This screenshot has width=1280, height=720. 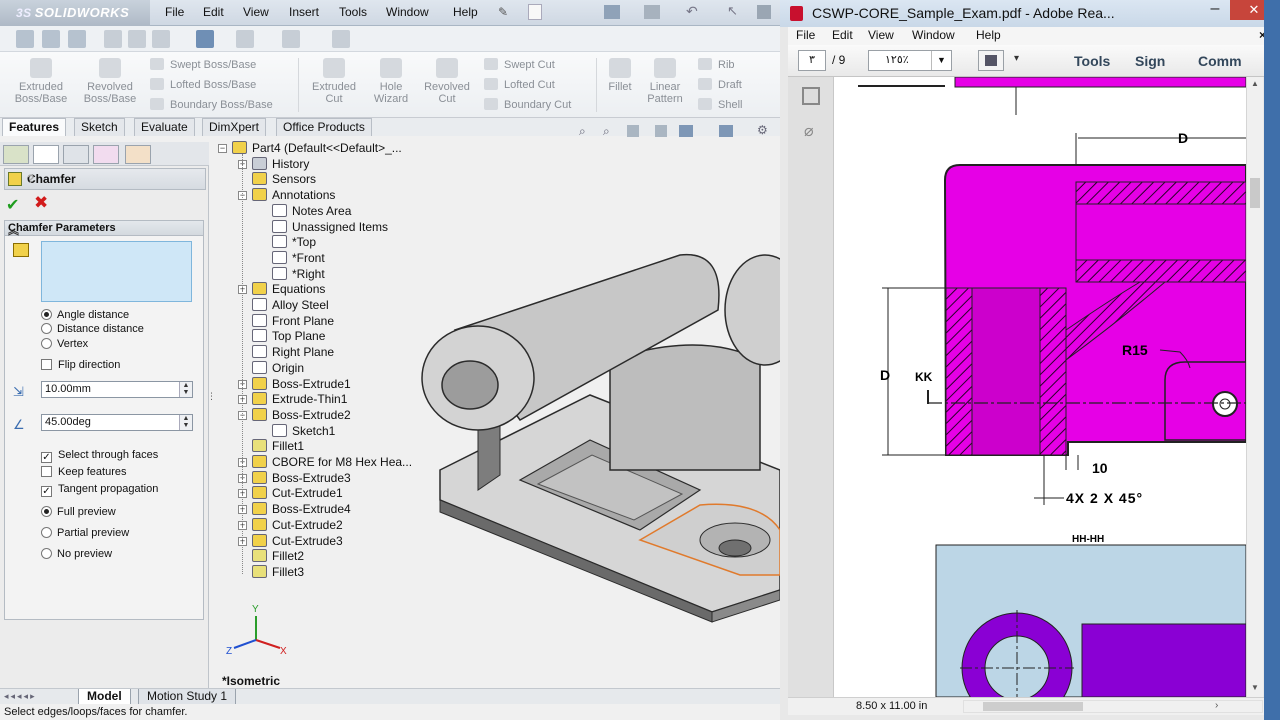 I want to click on full-preview-radio: Full preview, so click(x=78, y=512).